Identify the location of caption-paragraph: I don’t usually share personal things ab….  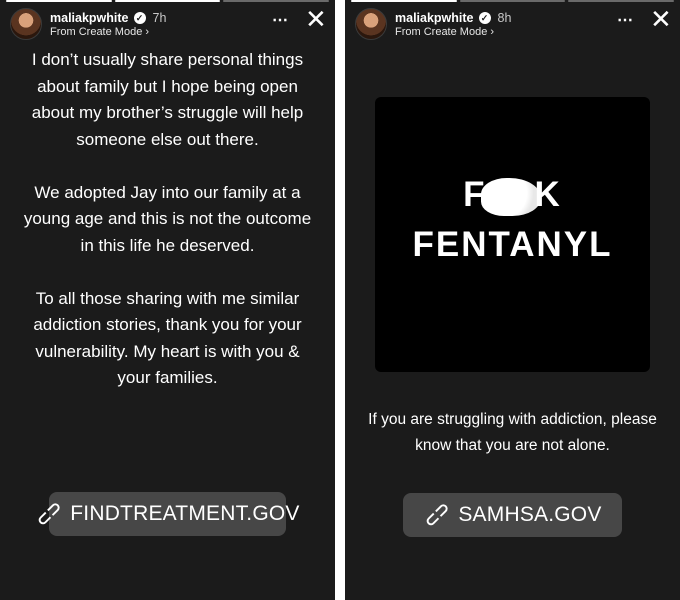
(167, 99).